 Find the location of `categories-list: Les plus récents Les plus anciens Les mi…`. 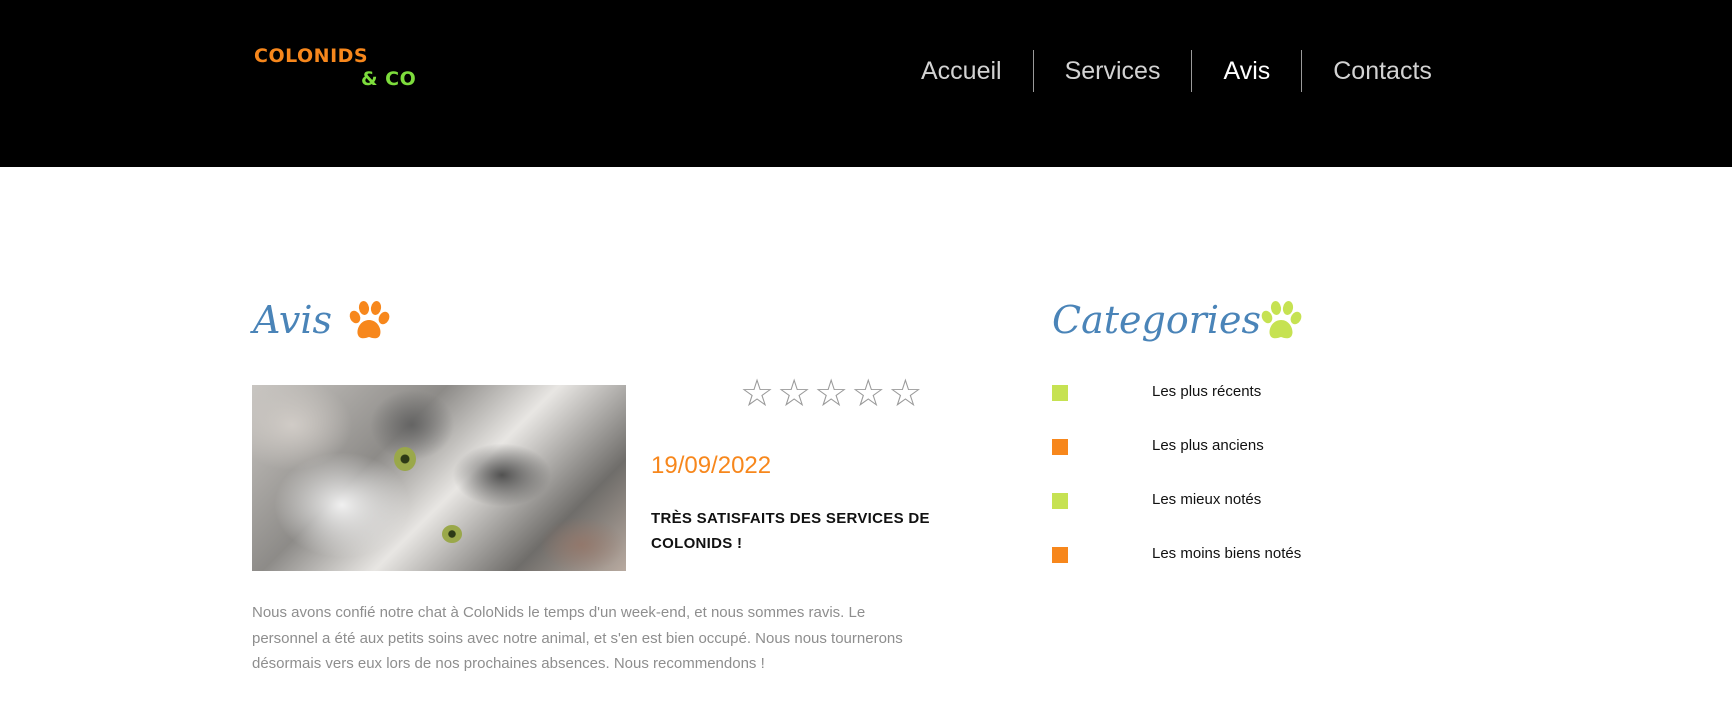

categories-list: Les plus récents Les plus anciens Les mi… is located at coordinates (1252, 490).